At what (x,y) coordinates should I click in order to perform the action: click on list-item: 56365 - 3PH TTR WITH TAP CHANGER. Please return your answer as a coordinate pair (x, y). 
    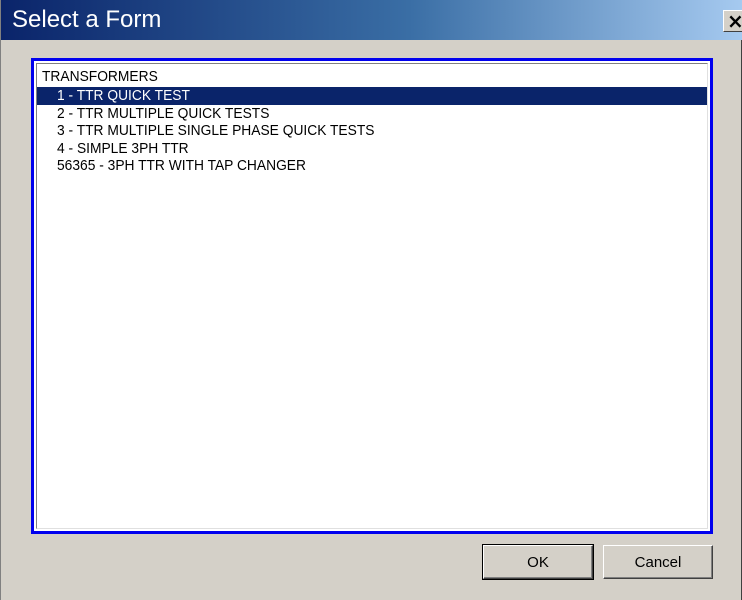
    Looking at the image, I should click on (372, 166).